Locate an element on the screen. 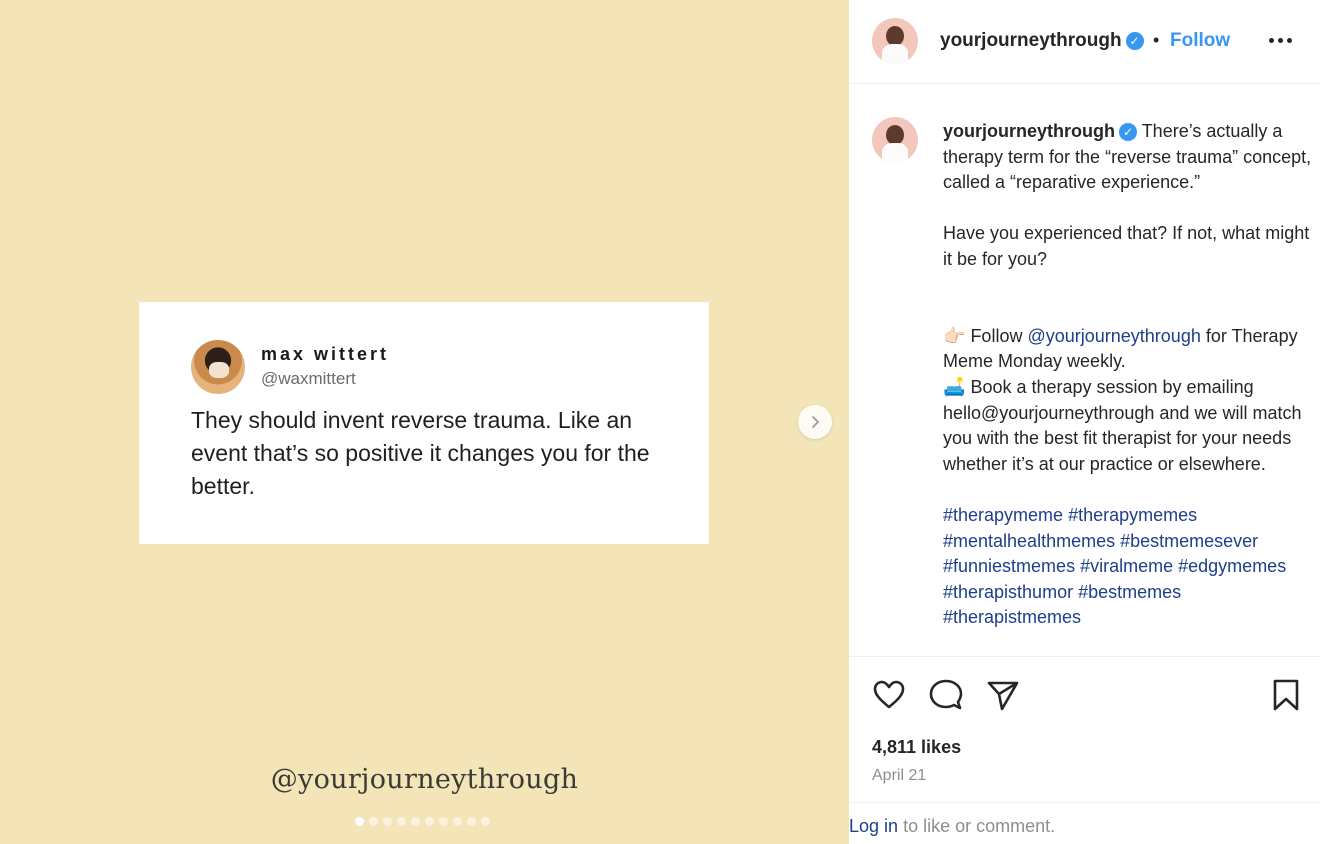 This screenshot has width=1320, height=844. hashtag-link: #viralmeme is located at coordinates (1126, 566).